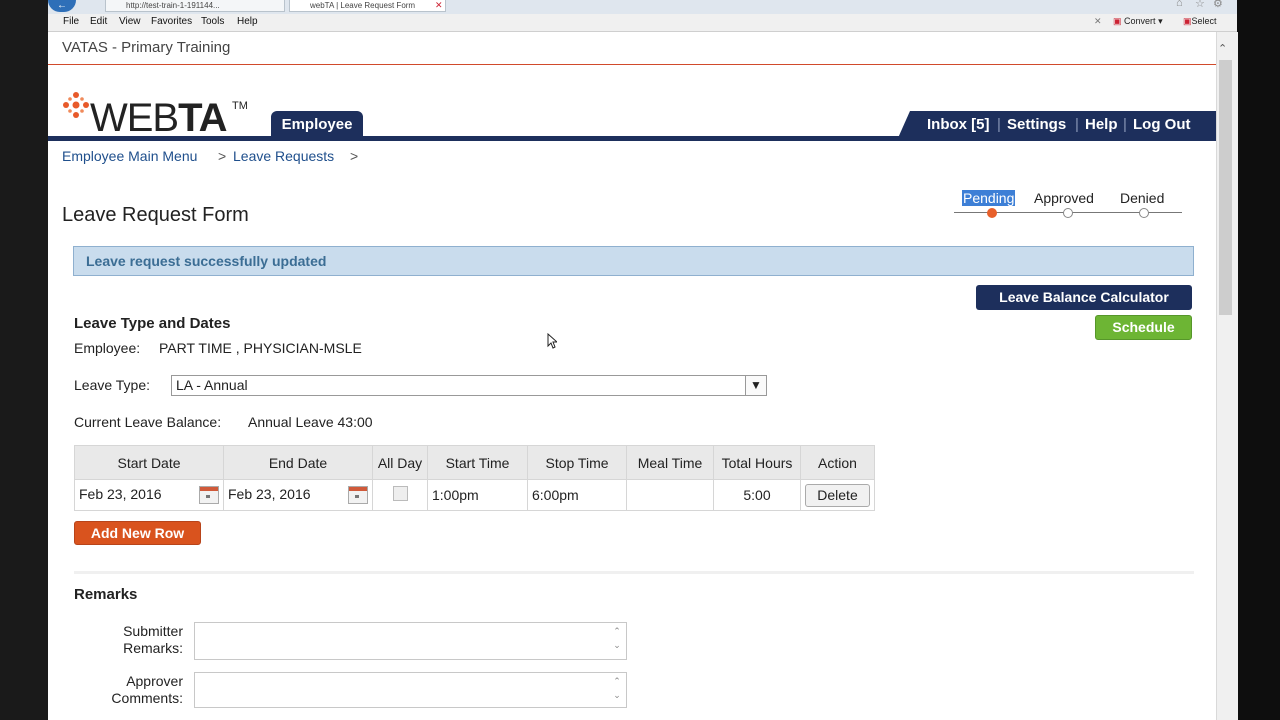 The image size is (1280, 720). What do you see at coordinates (76, 105) in the screenshot?
I see `webta-logo-mark-icon` at bounding box center [76, 105].